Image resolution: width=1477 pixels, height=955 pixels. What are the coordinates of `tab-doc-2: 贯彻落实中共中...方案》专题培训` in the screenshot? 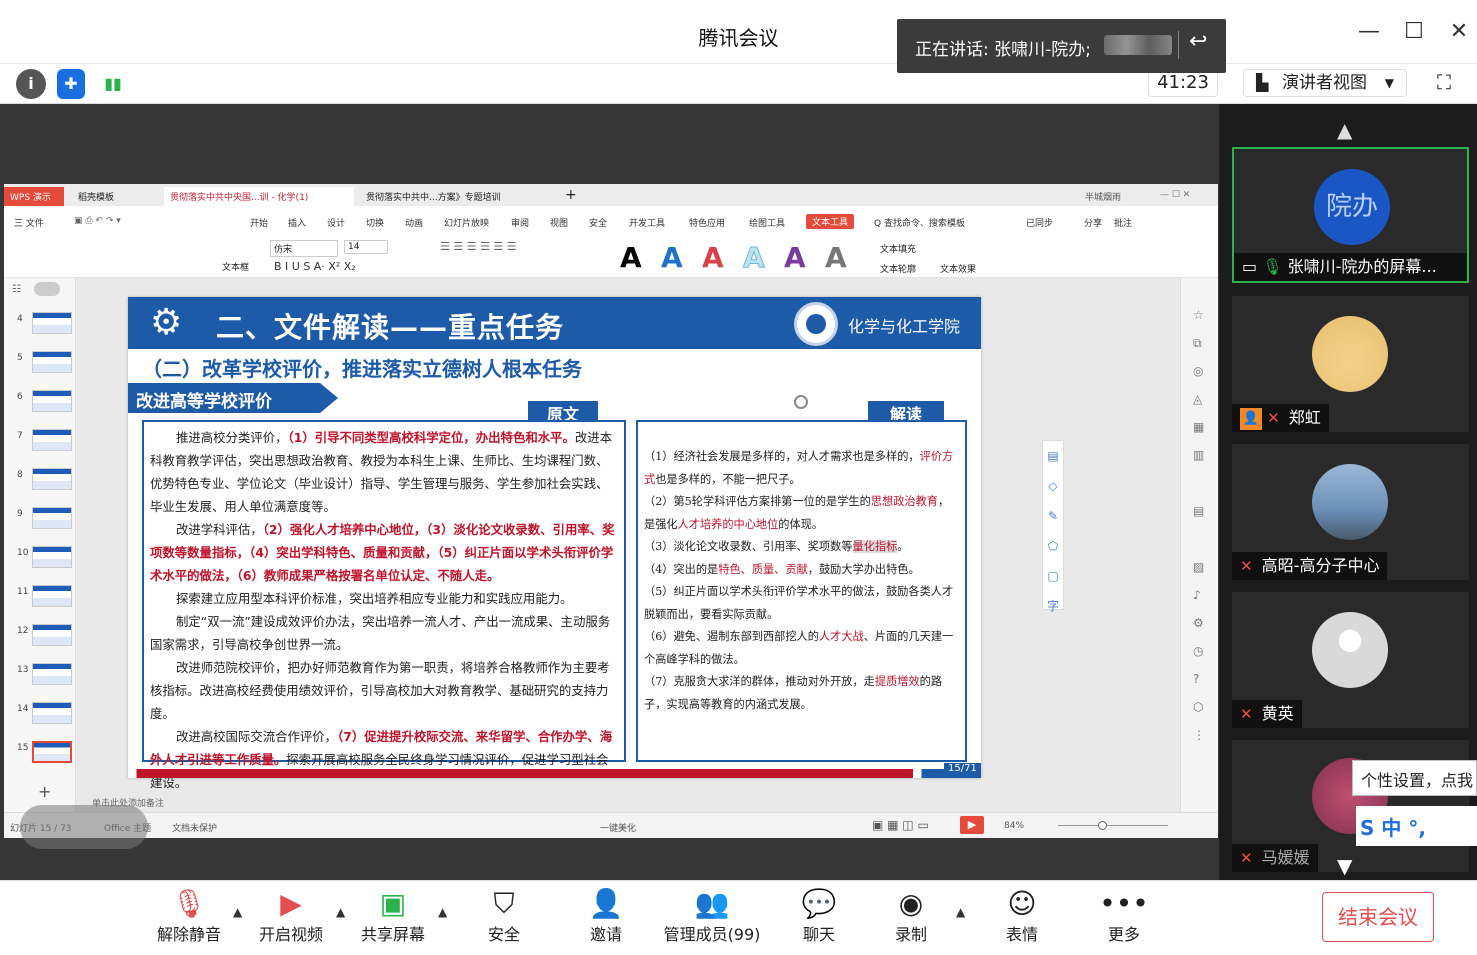 It's located at (455, 196).